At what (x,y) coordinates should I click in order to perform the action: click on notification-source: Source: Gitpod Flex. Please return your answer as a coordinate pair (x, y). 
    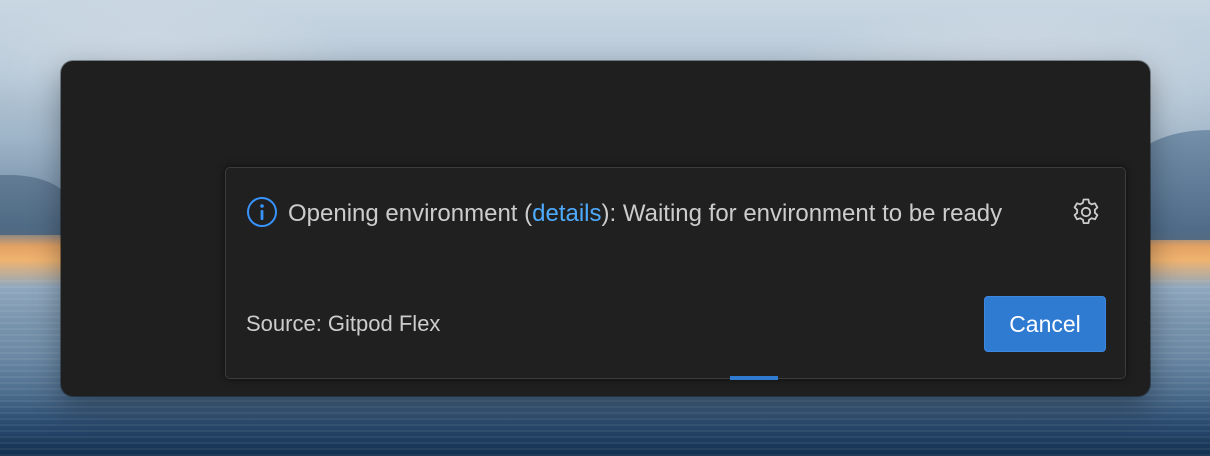
    Looking at the image, I should click on (343, 323).